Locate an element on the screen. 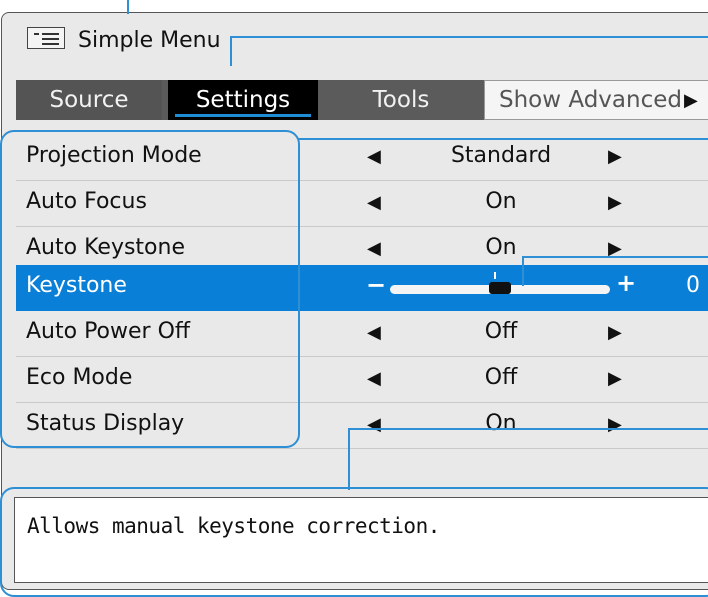  callout-line-title is located at coordinates (128, 7).